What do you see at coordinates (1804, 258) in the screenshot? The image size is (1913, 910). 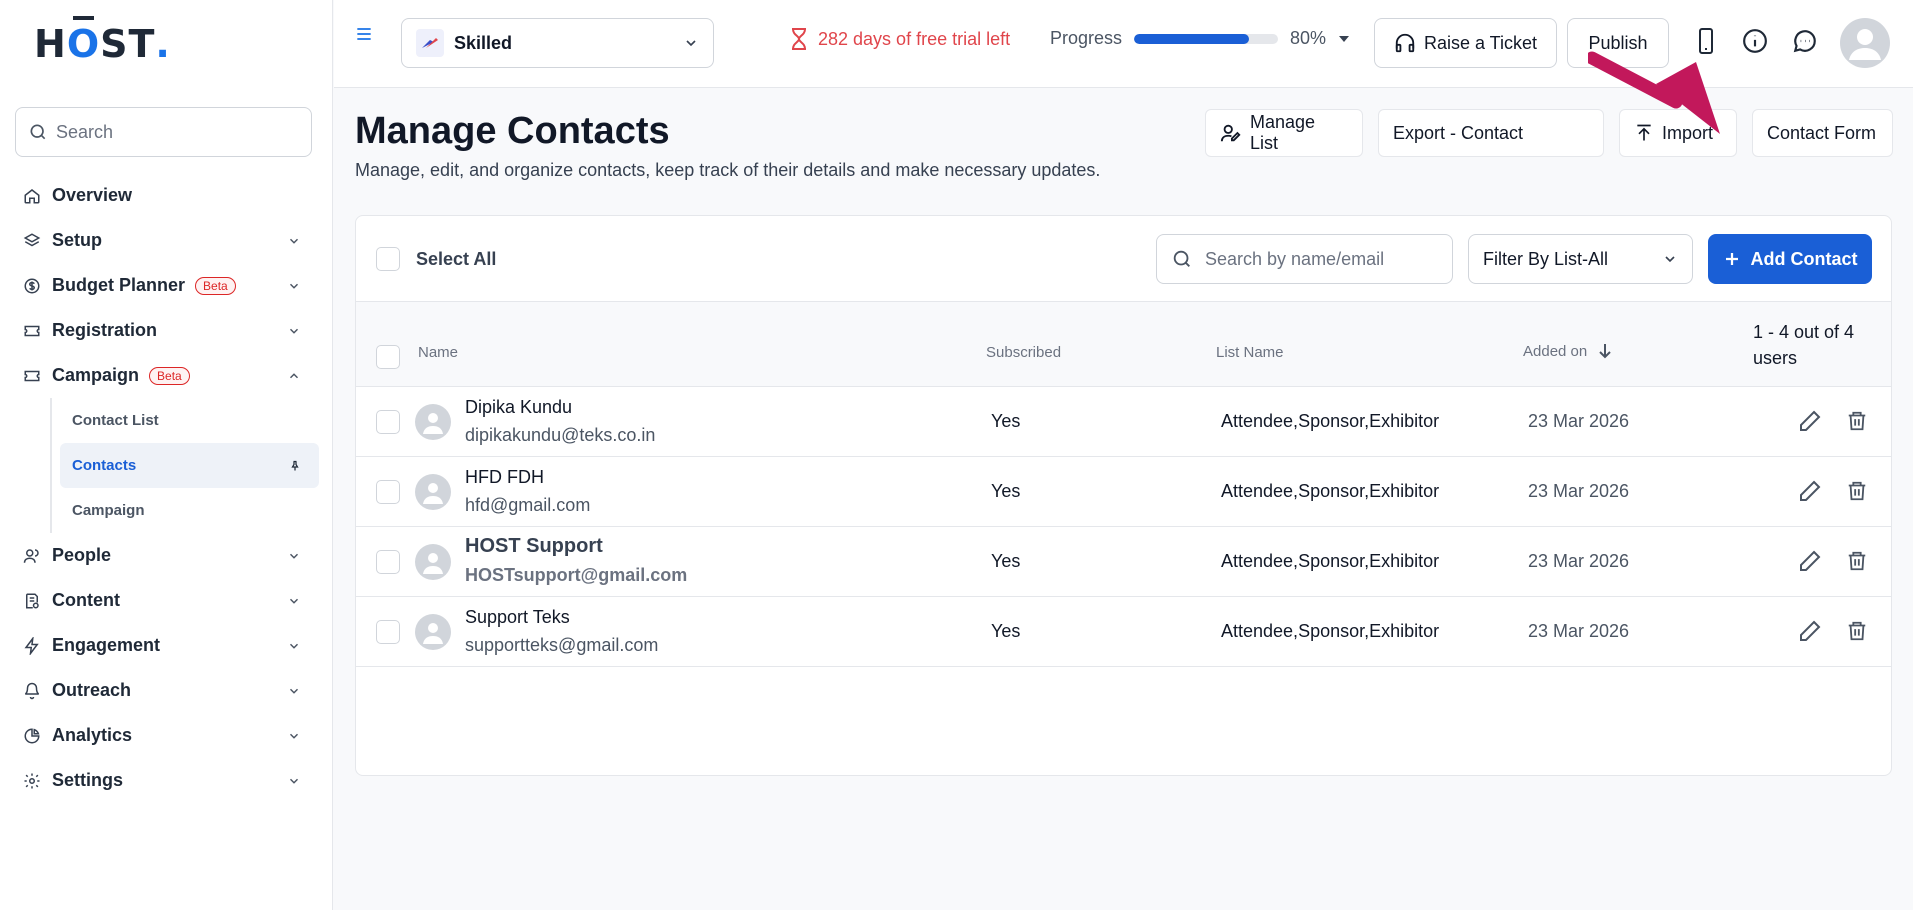 I see `add-contact-label: Add Contact` at bounding box center [1804, 258].